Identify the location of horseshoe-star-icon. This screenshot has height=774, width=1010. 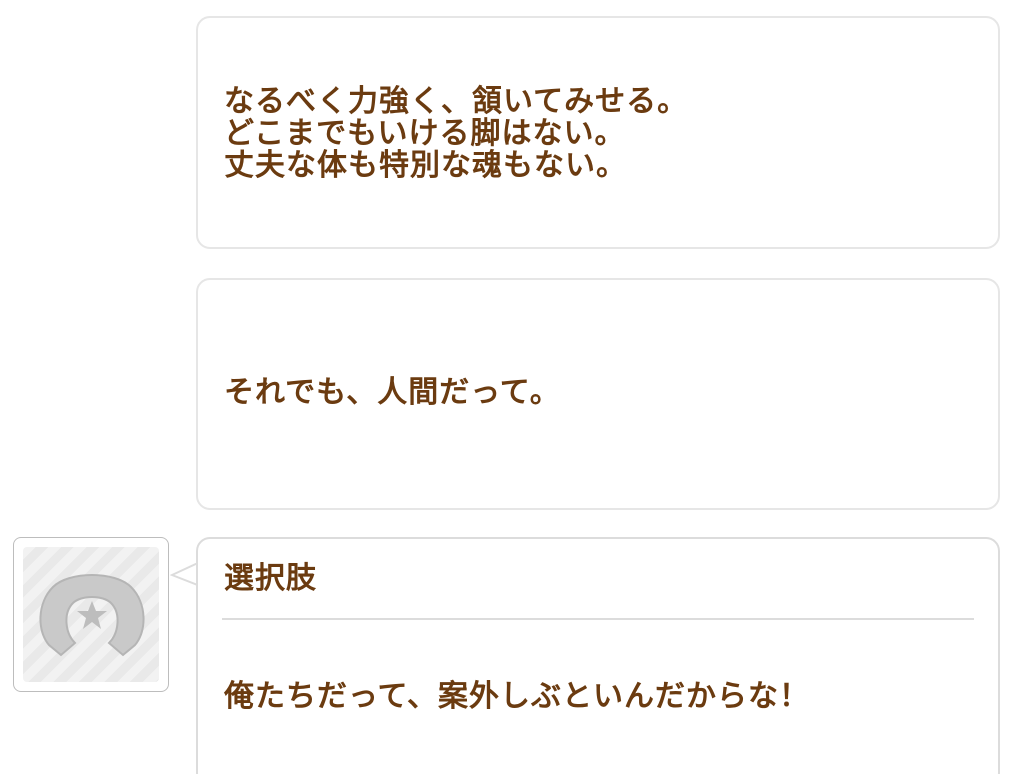
(92, 615).